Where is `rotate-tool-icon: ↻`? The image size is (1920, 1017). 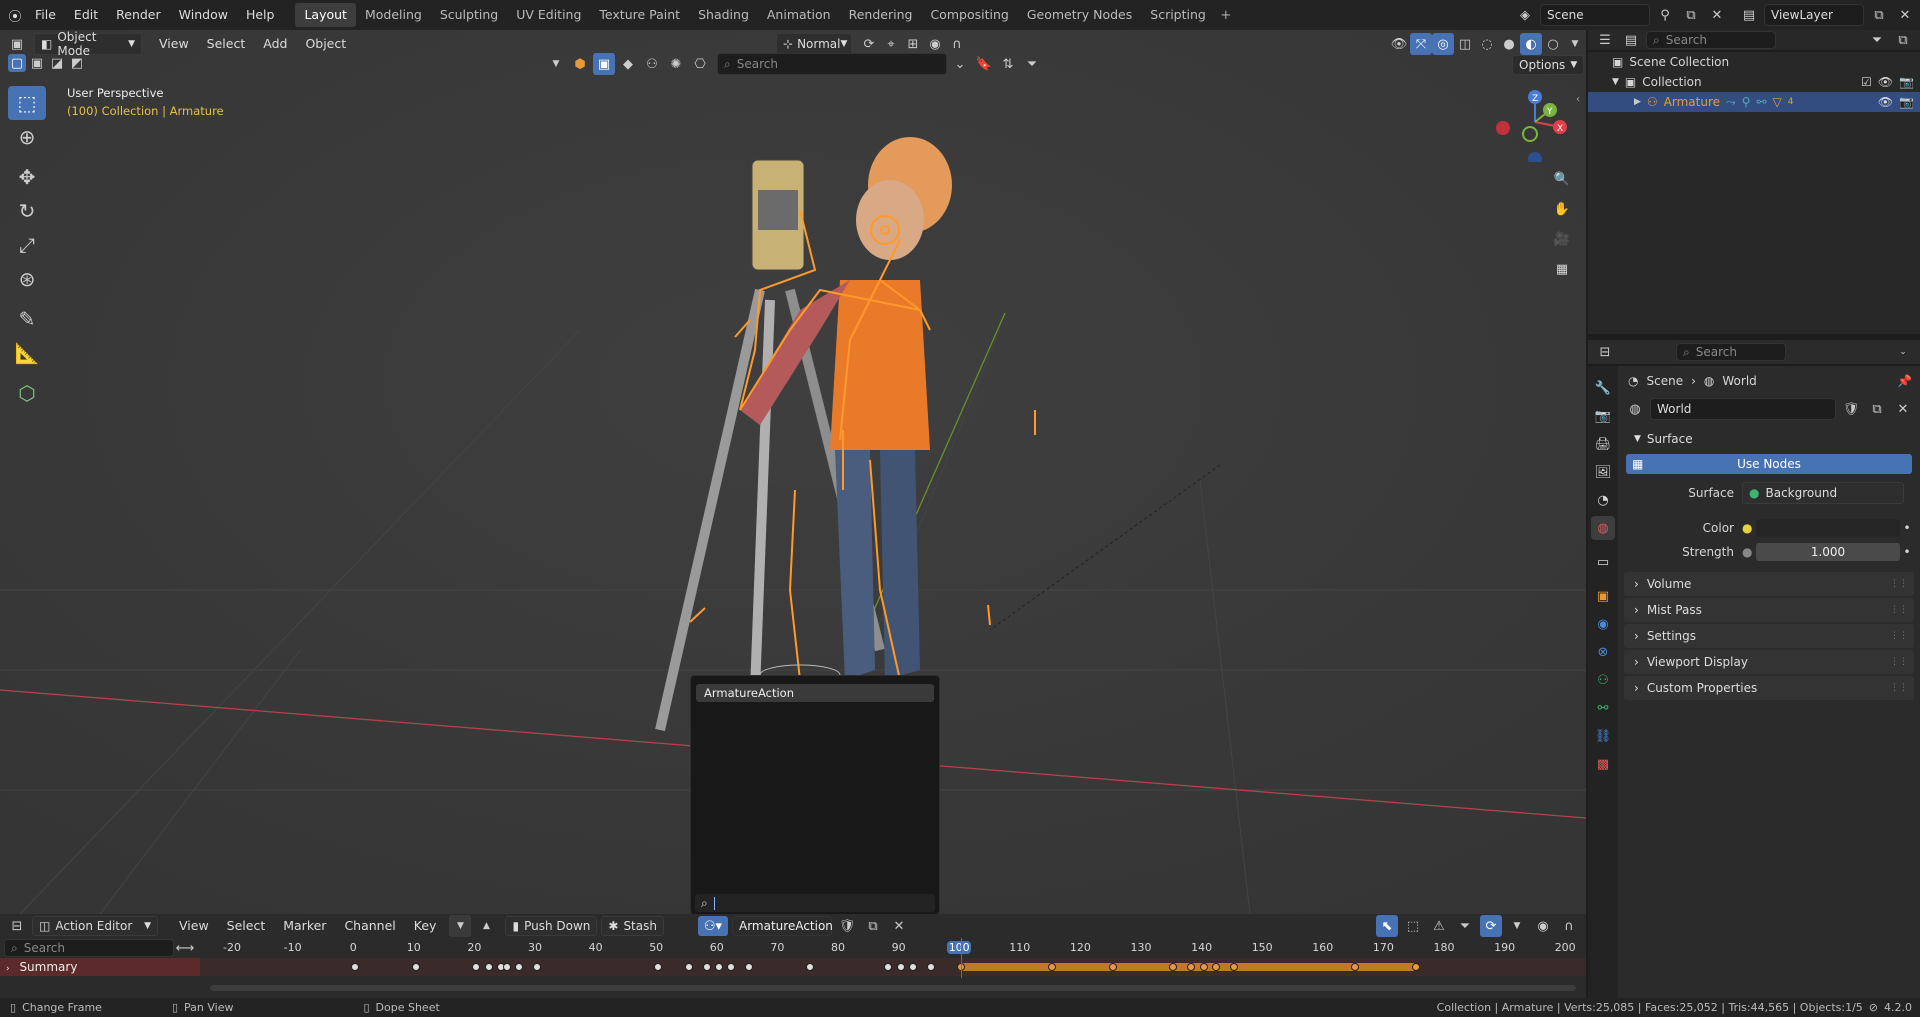
rotate-tool-icon: ↻ is located at coordinates (27, 211).